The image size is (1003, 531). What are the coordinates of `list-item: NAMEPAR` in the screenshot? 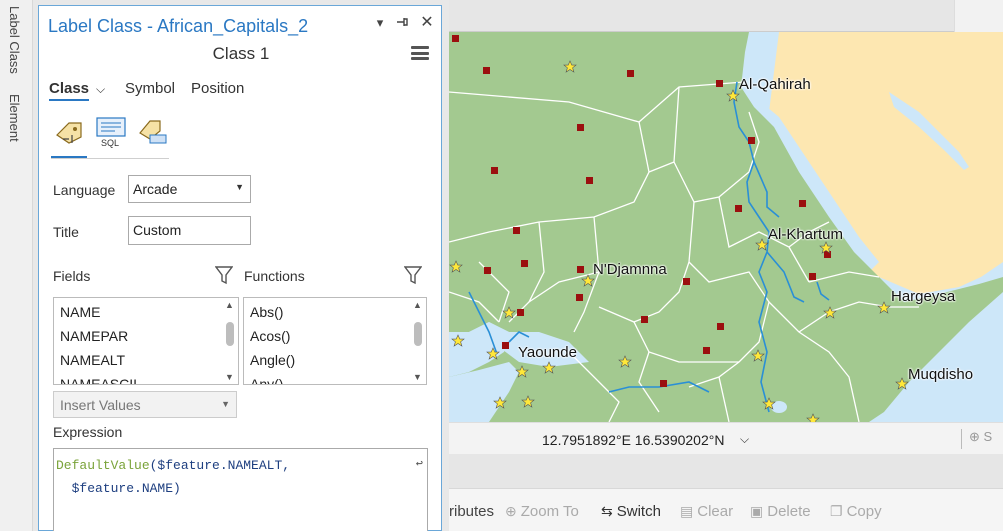 It's located at (146, 336).